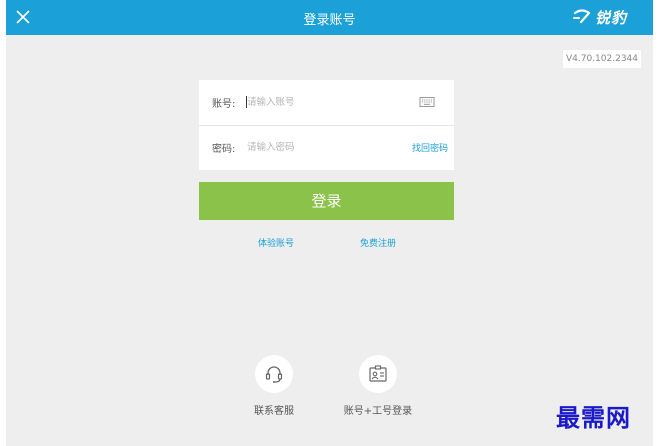 Image resolution: width=663 pixels, height=446 pixels. I want to click on service-icon-circle, so click(274, 374).